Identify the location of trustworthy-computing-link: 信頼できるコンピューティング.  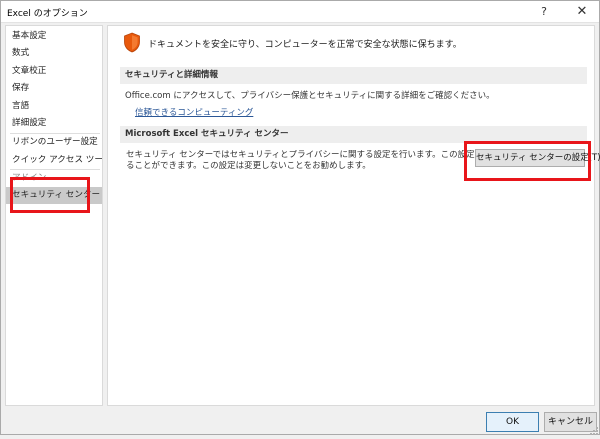
(194, 112).